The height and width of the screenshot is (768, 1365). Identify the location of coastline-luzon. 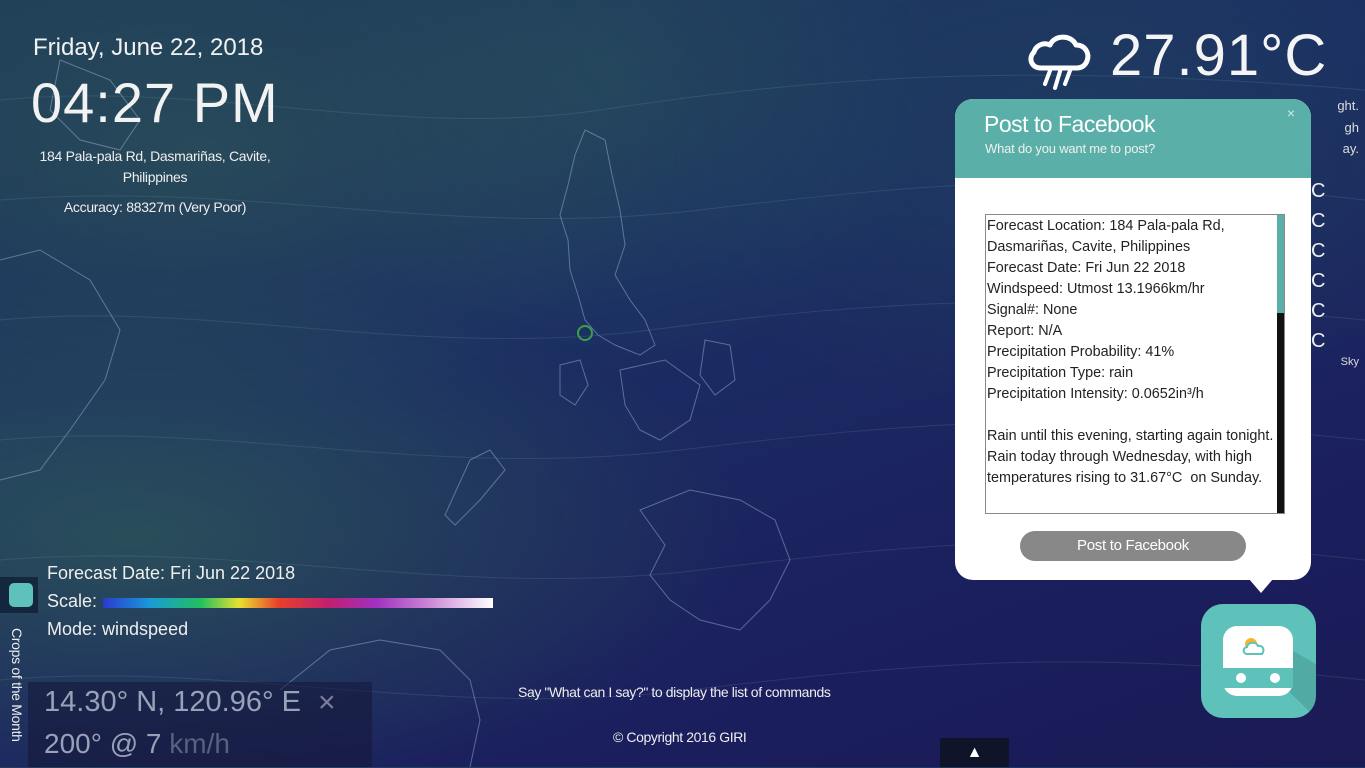
(607, 242).